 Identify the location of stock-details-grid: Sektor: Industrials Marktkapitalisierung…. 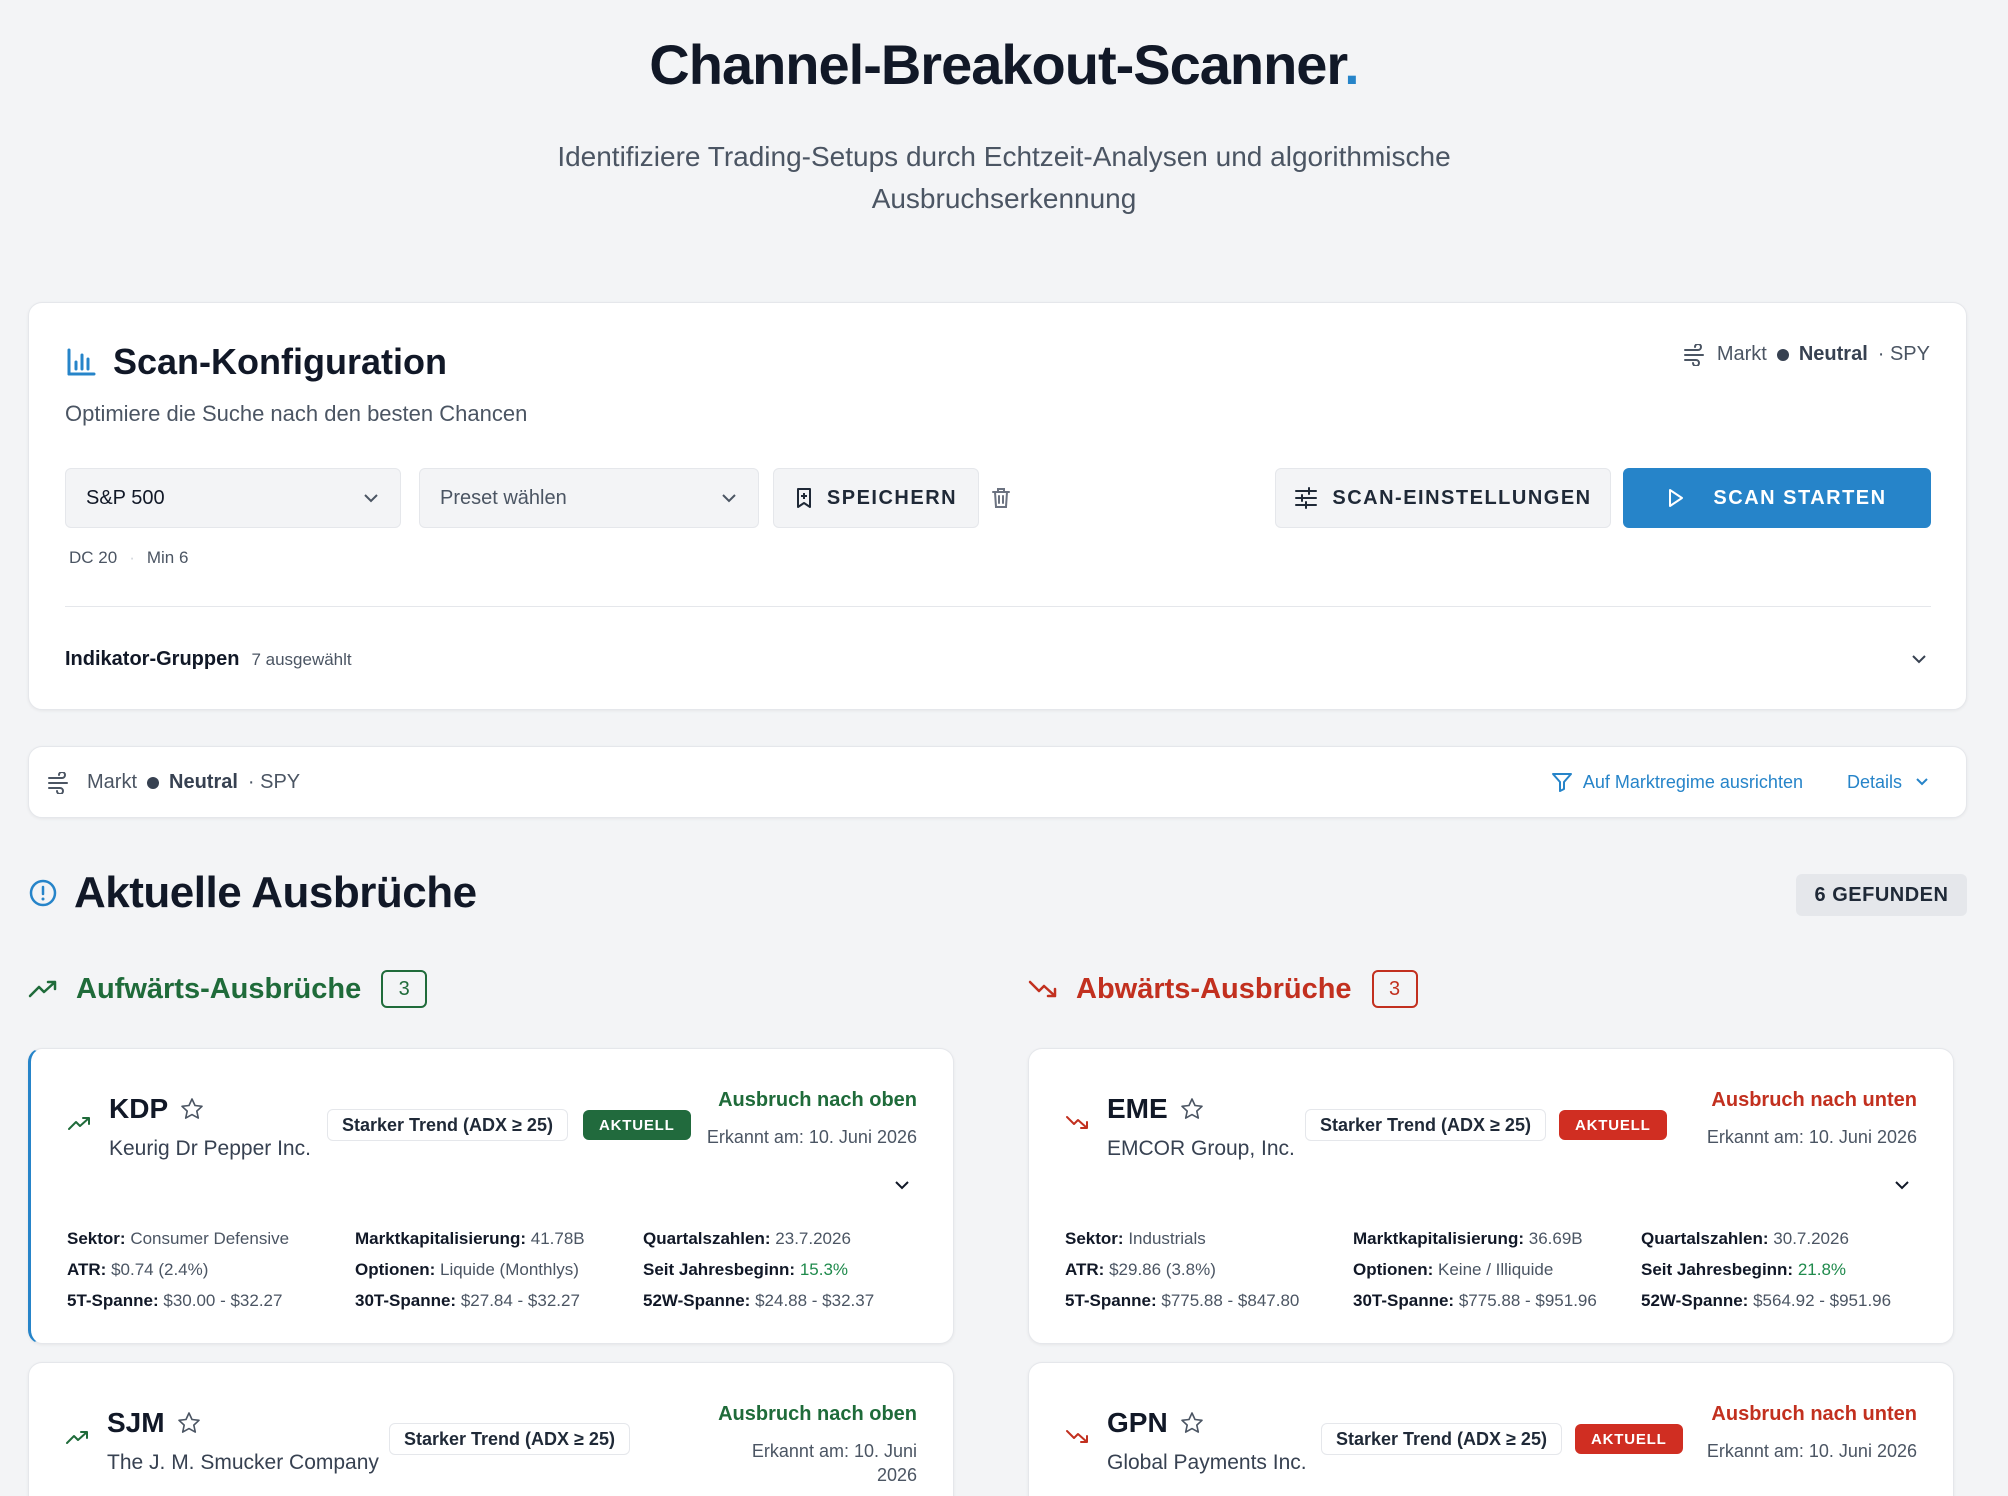
(1495, 1270).